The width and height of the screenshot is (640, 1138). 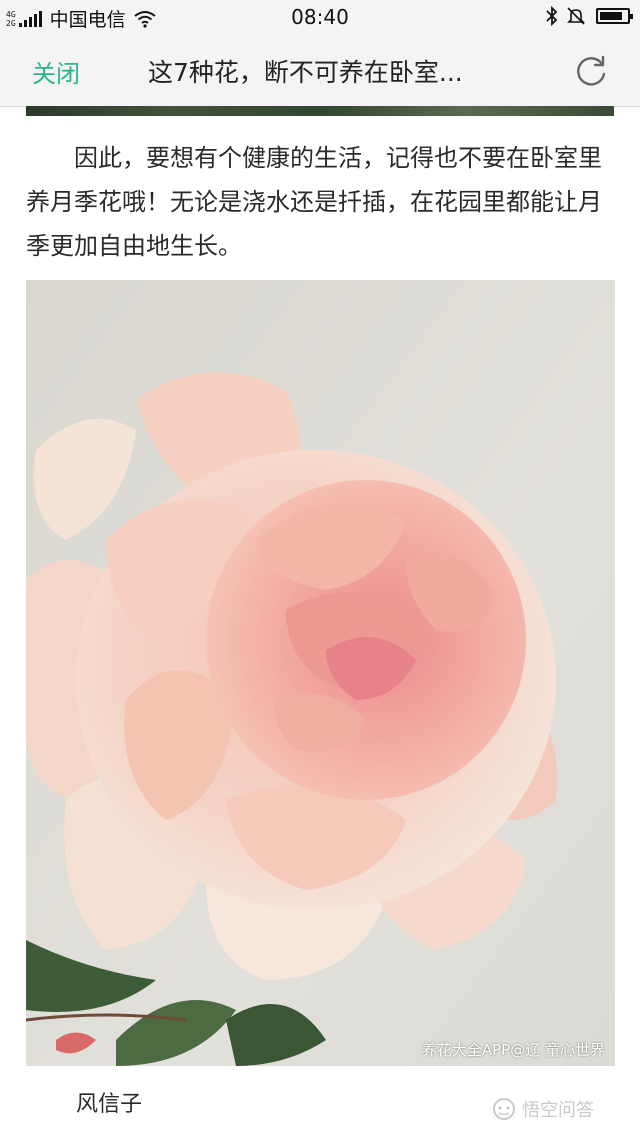 I want to click on wukong-logo-icon, so click(x=504, y=1109).